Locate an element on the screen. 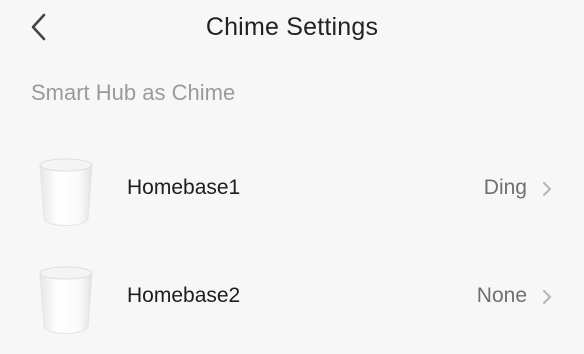  device-name: Homebase2 is located at coordinates (184, 295).